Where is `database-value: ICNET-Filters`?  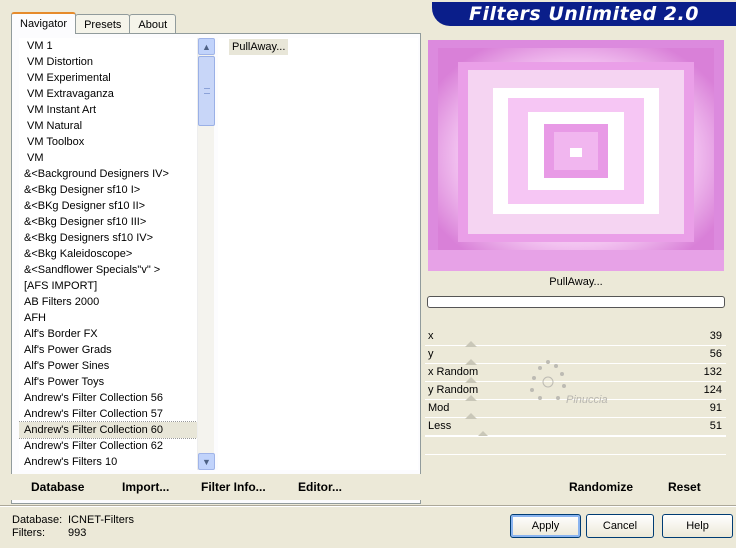
database-value: ICNET-Filters is located at coordinates (101, 520).